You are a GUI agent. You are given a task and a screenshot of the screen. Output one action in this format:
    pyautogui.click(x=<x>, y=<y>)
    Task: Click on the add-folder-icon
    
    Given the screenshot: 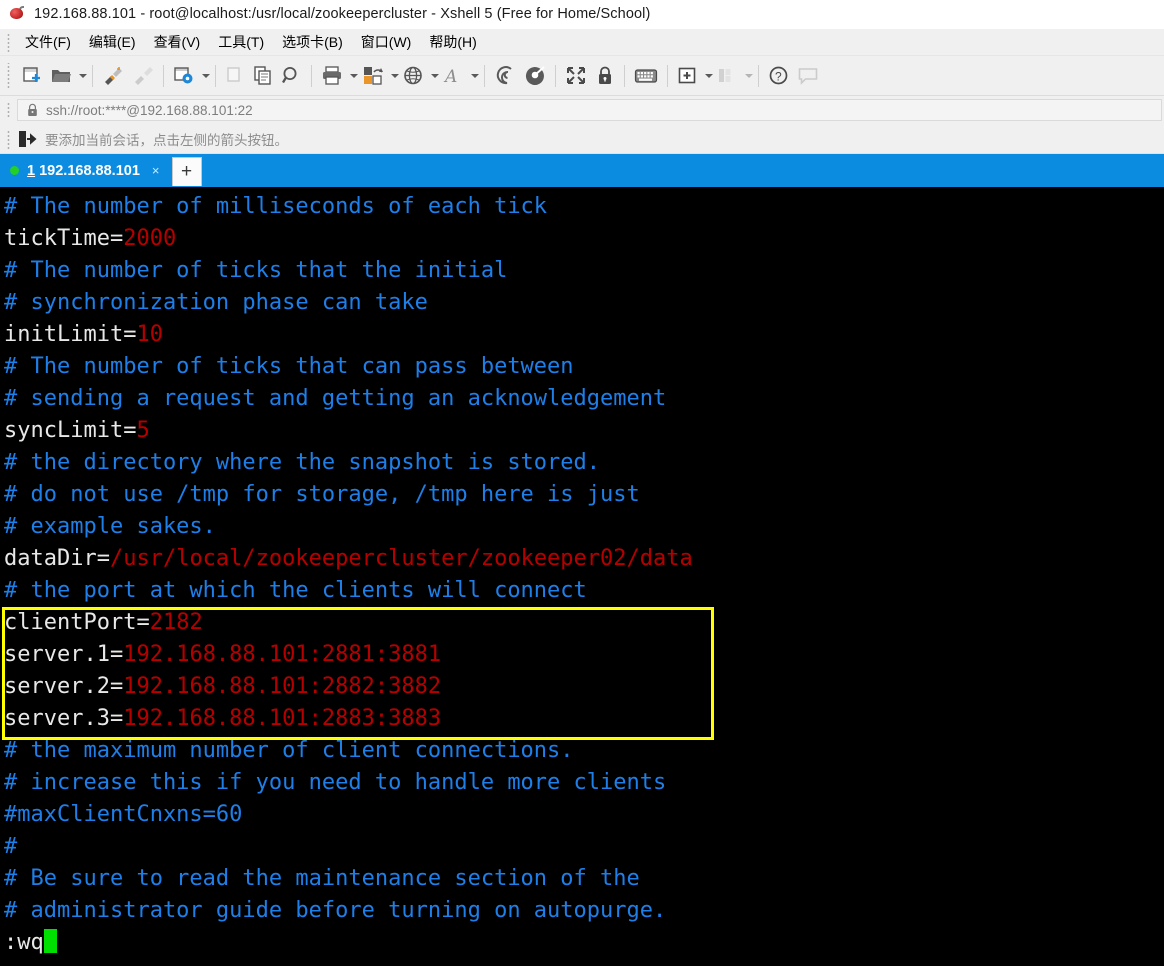 What is the action you would take?
    pyautogui.click(x=687, y=75)
    